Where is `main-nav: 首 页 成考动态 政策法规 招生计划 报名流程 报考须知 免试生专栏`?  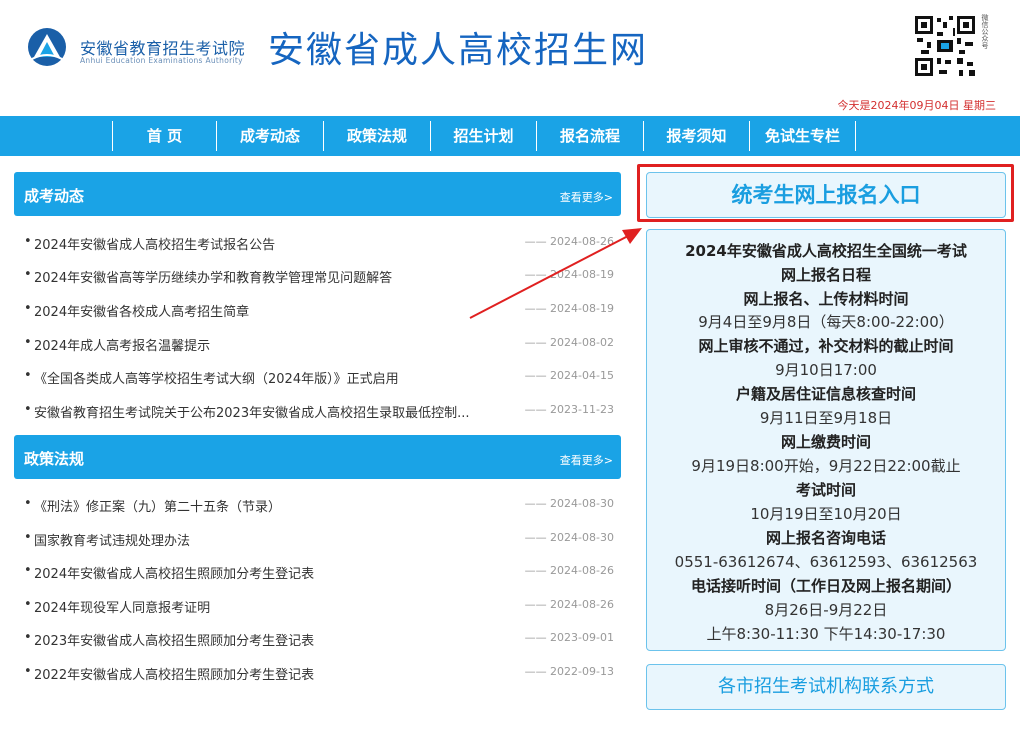 main-nav: 首 页 成考动态 政策法规 招生计划 报名流程 报考须知 免试生专栏 is located at coordinates (510, 136).